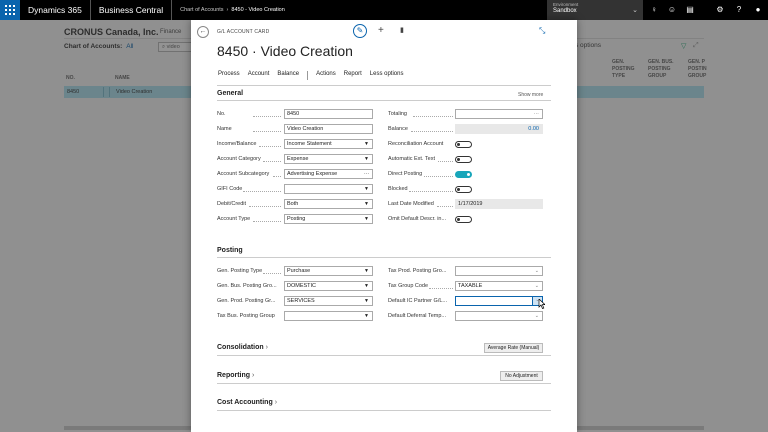 The height and width of the screenshot is (432, 768). I want to click on income-balance-select: Income Statement ▼, so click(328, 144).